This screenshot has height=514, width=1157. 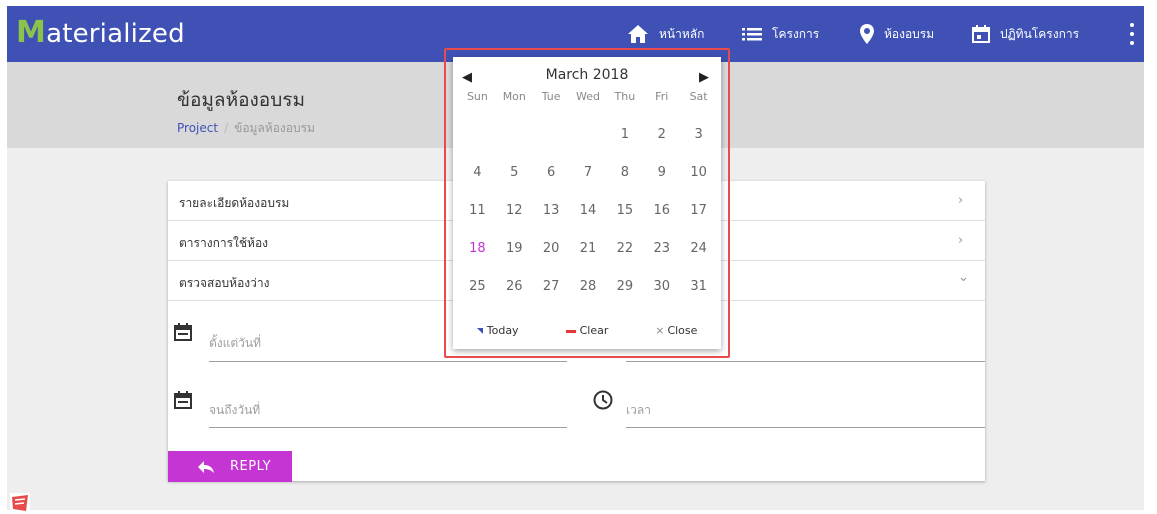 What do you see at coordinates (698, 210) in the screenshot?
I see `day-cell: 17` at bounding box center [698, 210].